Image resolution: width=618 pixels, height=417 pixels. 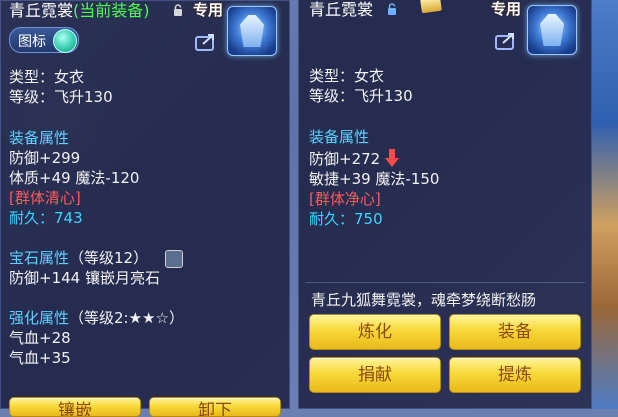 What do you see at coordinates (45, 158) in the screenshot?
I see `attr-line-1: 防御+299` at bounding box center [45, 158].